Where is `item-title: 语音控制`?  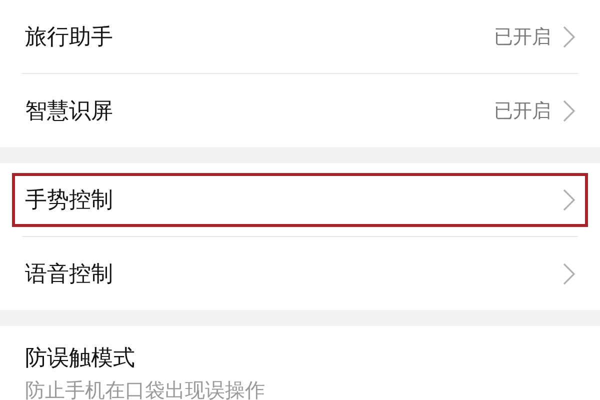 item-title: 语音控制 is located at coordinates (69, 274).